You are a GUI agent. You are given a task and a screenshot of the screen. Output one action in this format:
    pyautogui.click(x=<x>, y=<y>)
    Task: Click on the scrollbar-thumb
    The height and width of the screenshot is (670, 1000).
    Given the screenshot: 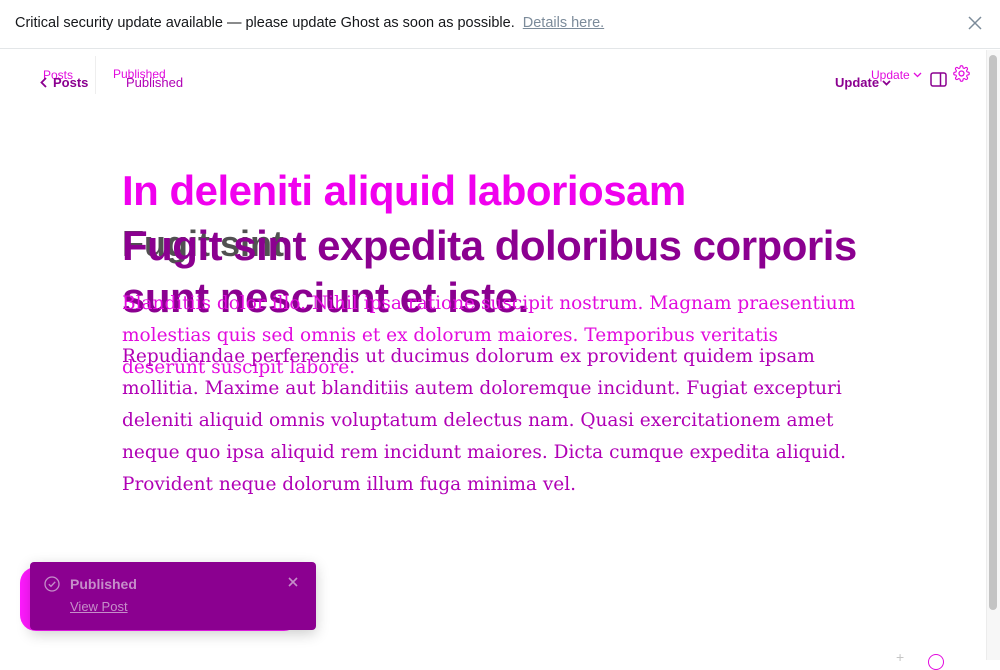 What is the action you would take?
    pyautogui.click(x=993, y=332)
    